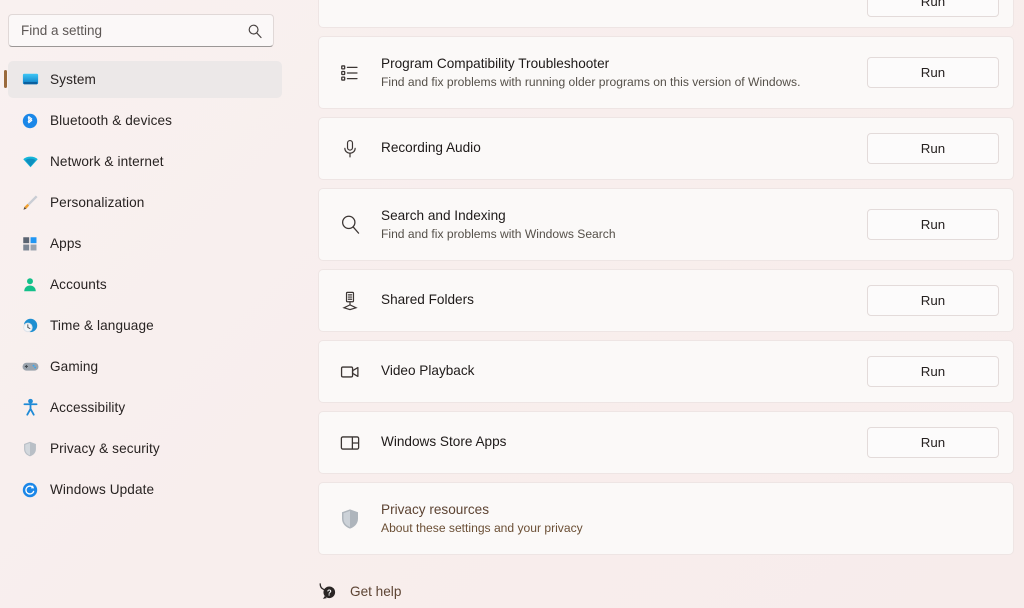  I want to click on wifi-icon, so click(30, 162).